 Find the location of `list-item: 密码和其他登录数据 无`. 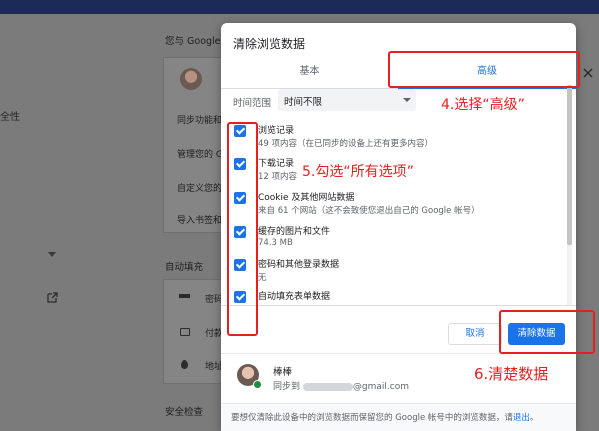

list-item: 密码和其他登录数据 无 is located at coordinates (393, 272).